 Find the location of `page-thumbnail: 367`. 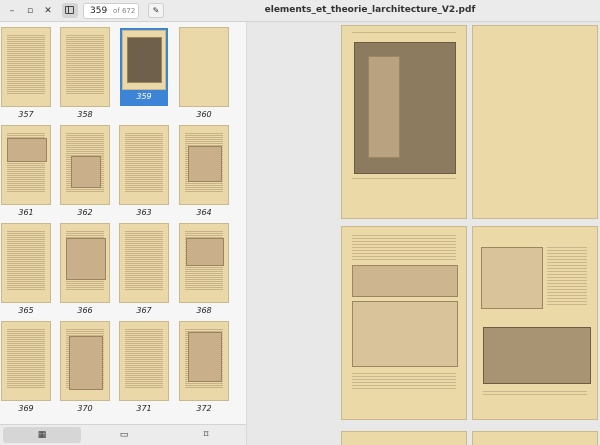

page-thumbnail: 367 is located at coordinates (144, 269).